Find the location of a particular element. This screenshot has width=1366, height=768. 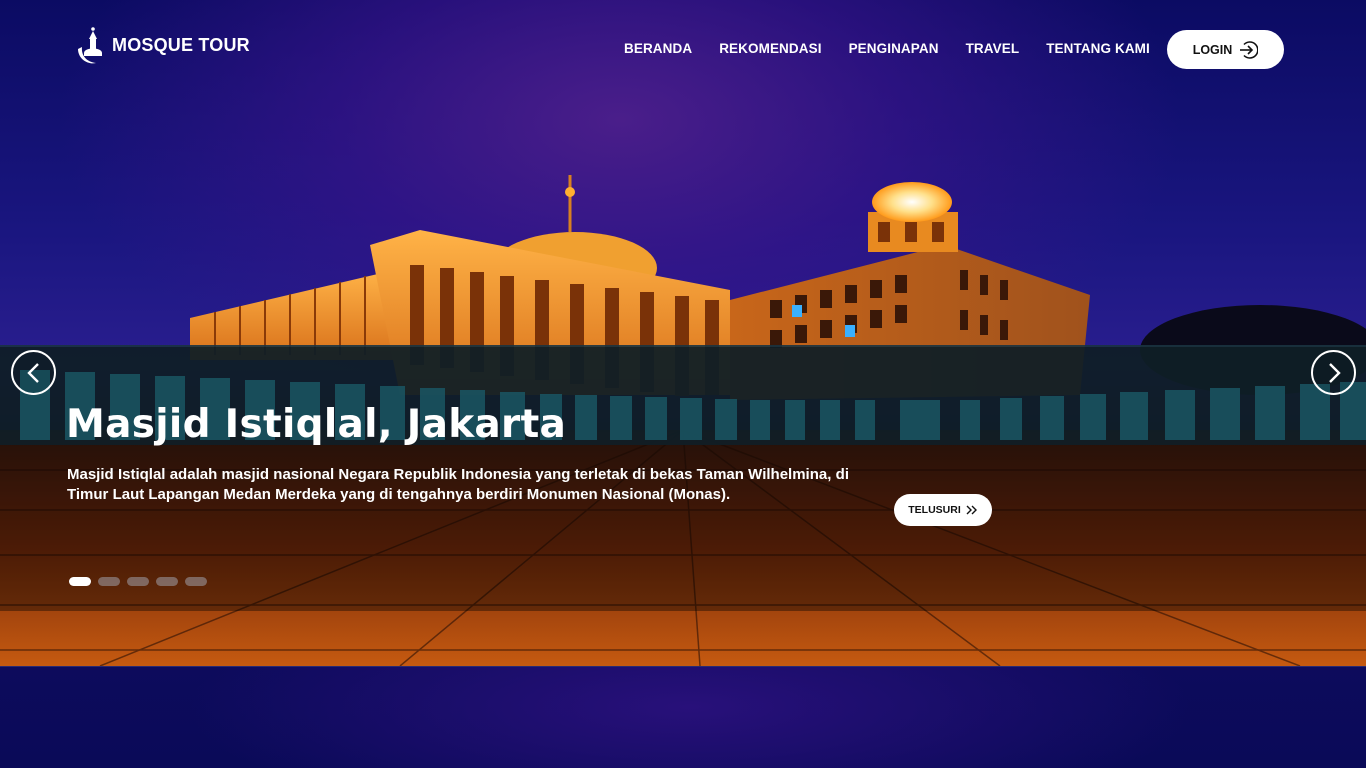

slide-title: Masjid Istiqlal, Jakarta is located at coordinates (316, 424).